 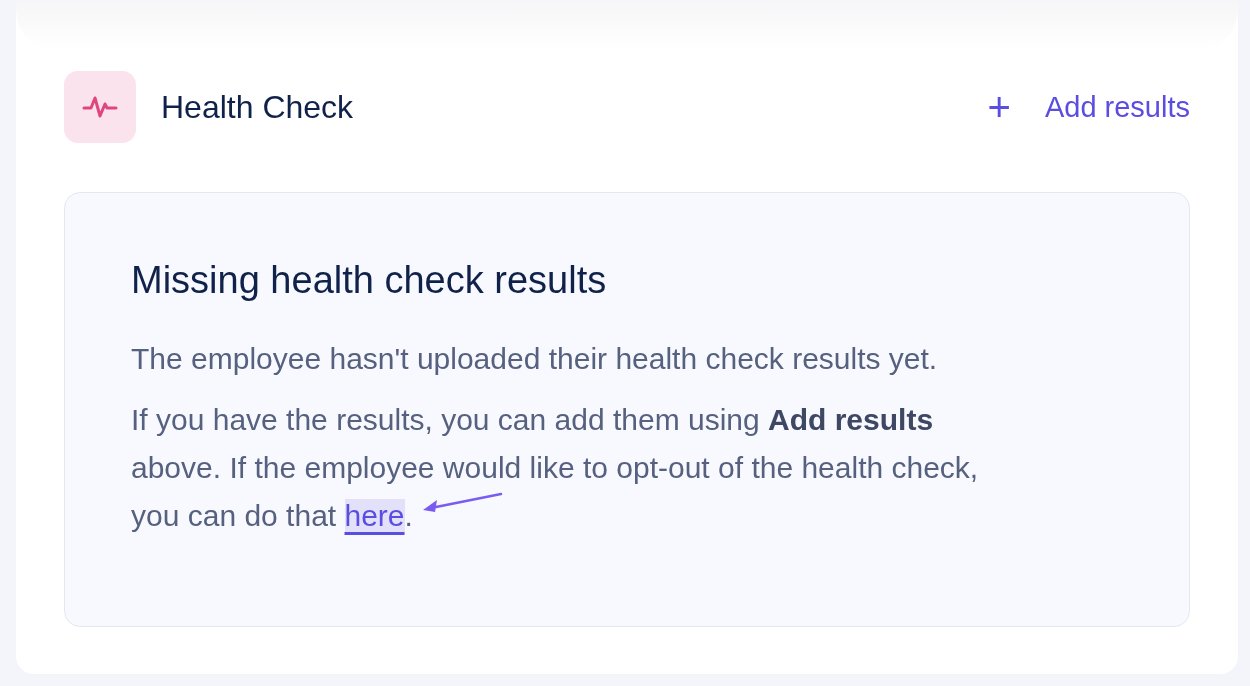 I want to click on opt-out-link: here, so click(x=374, y=515).